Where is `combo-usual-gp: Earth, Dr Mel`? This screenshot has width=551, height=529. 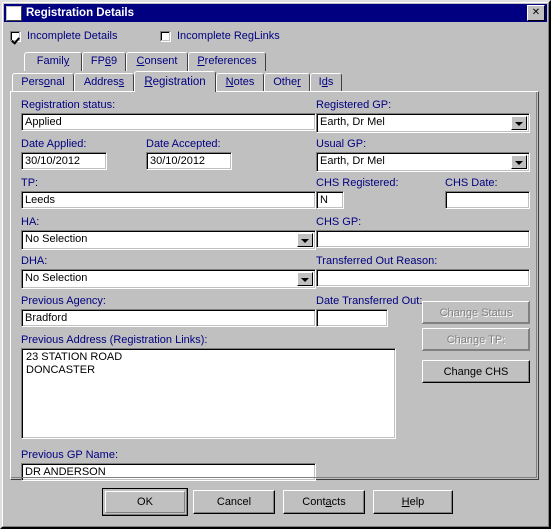
combo-usual-gp: Earth, Dr Mel is located at coordinates (423, 162).